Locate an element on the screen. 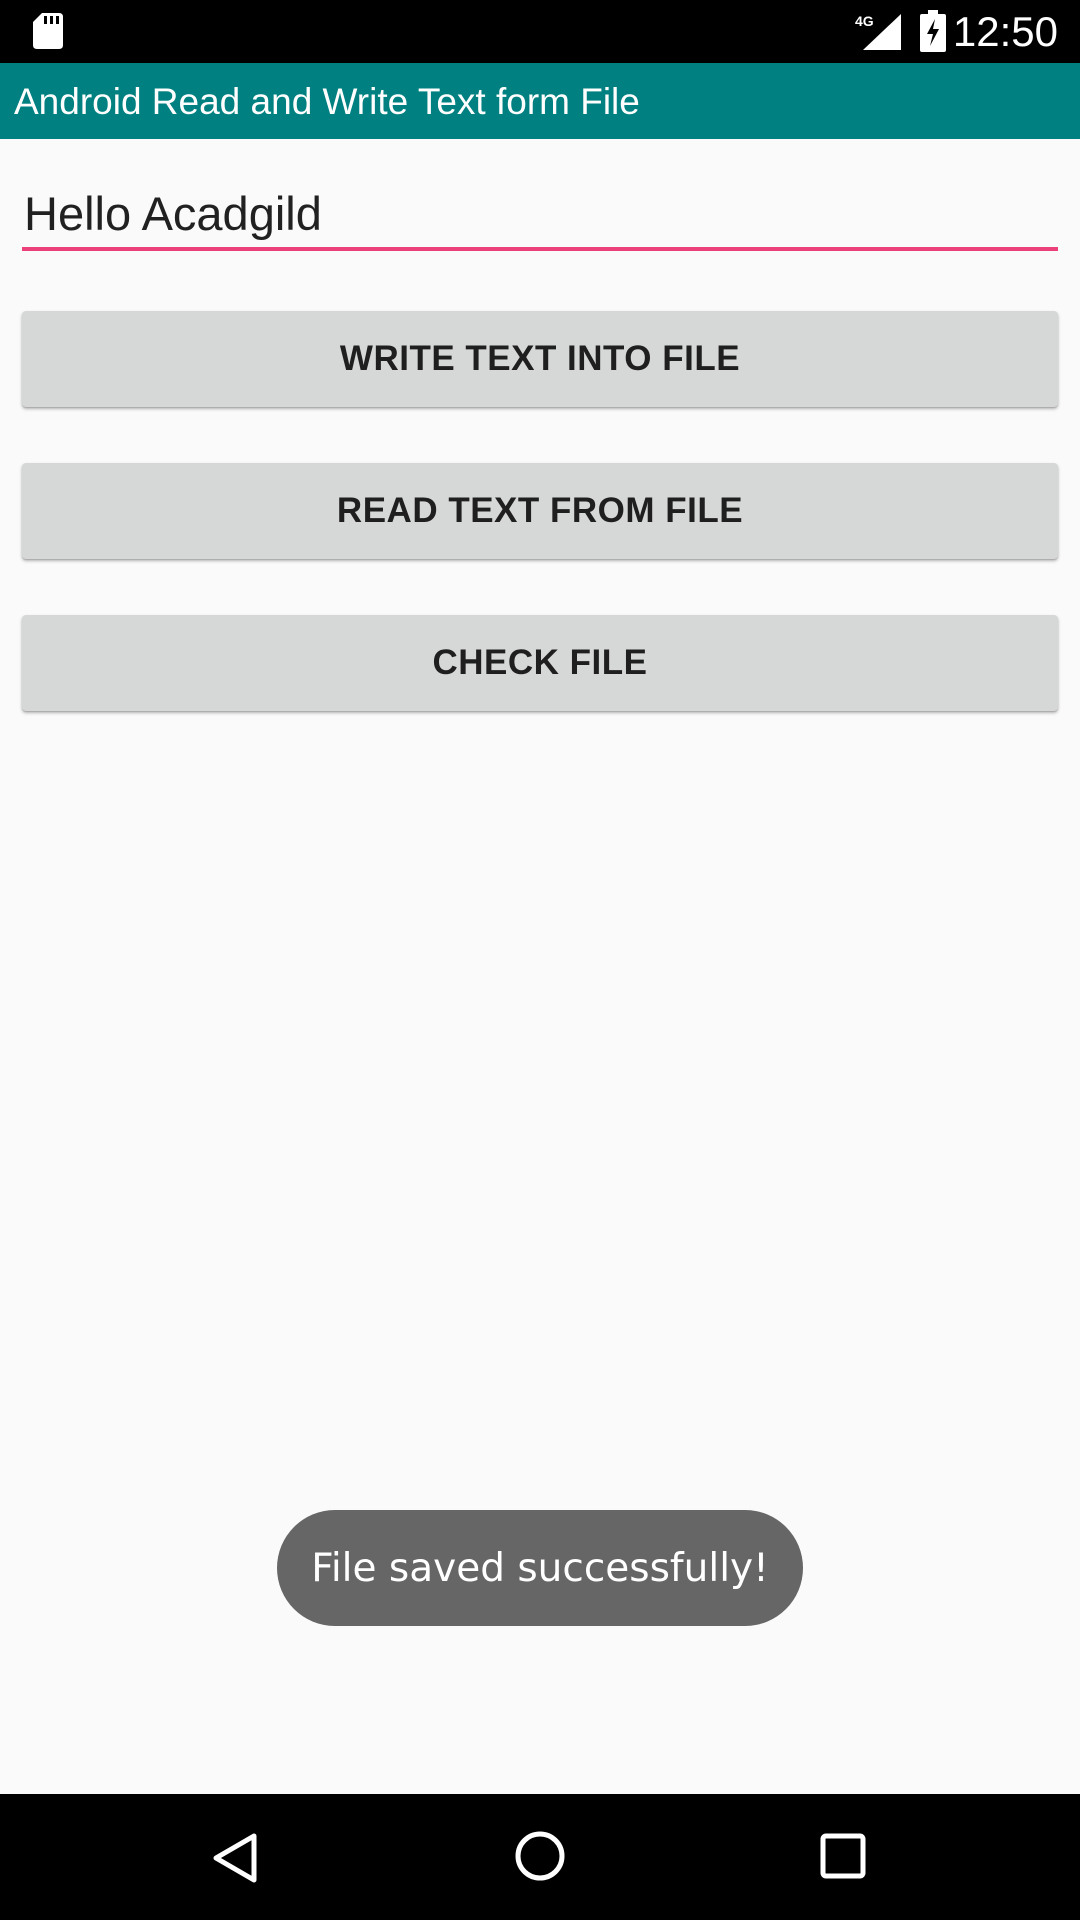 This screenshot has width=1080, height=1920. recents-icon is located at coordinates (843, 1856).